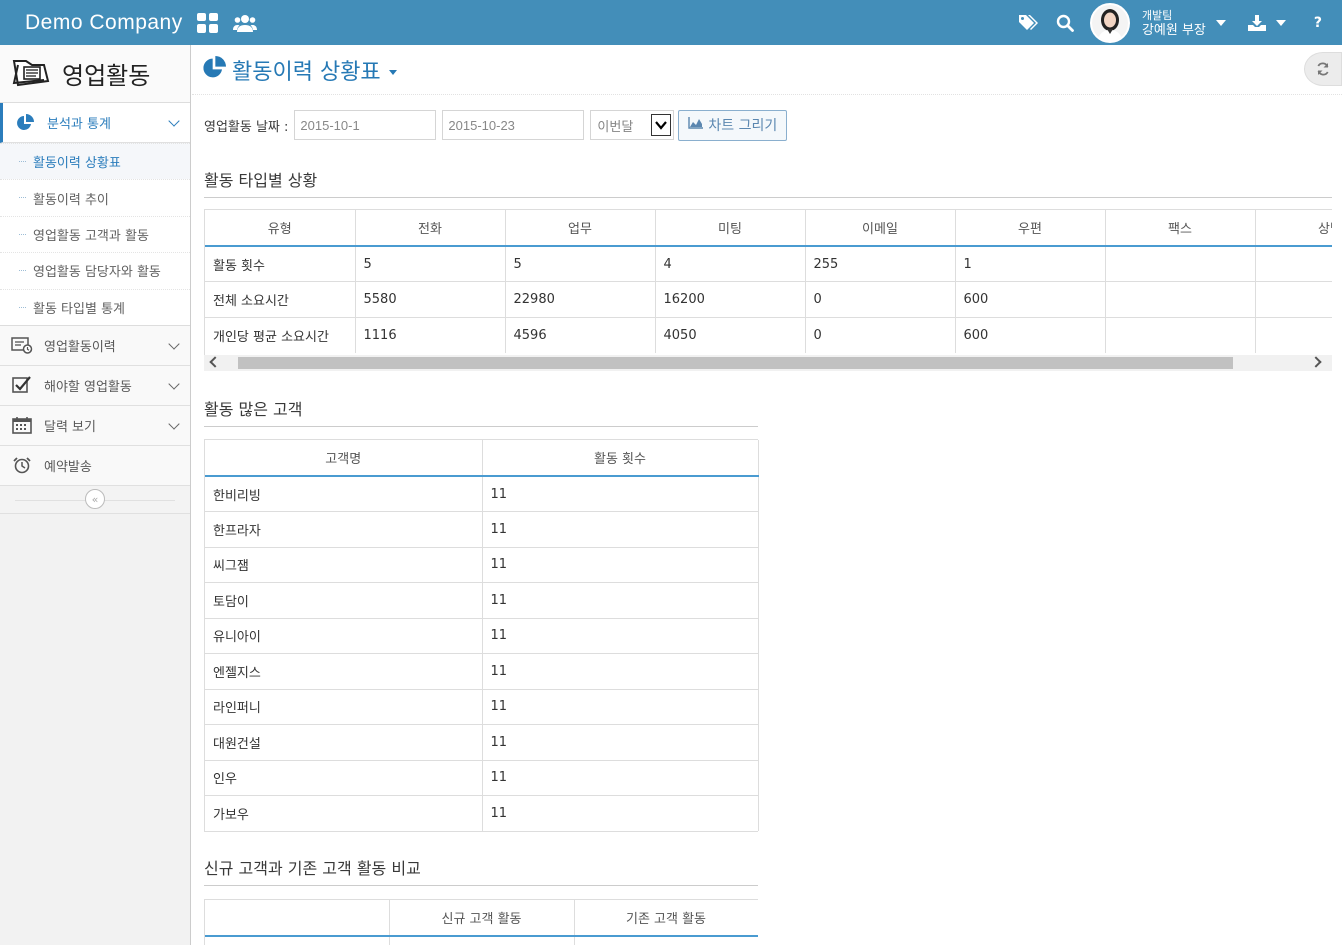  Describe the element at coordinates (95, 270) in the screenshot. I see `submenu-item-manager-activity: 영업활동 담당자와 활동` at that location.